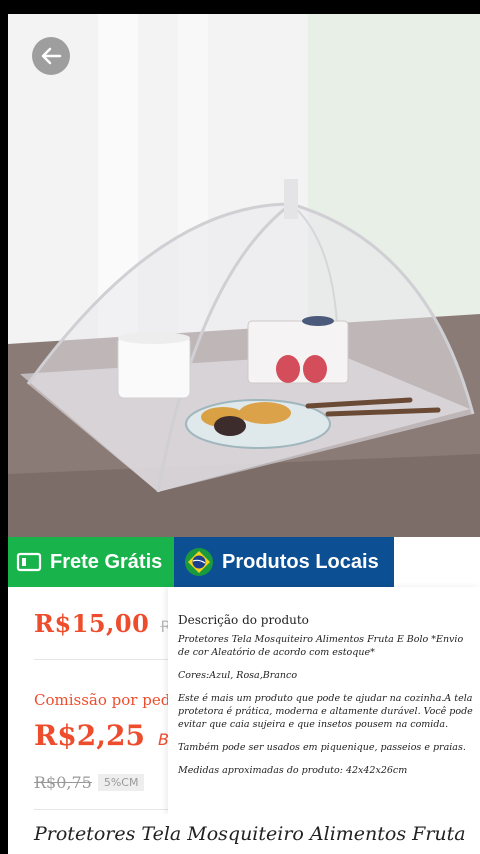 Image resolution: width=480 pixels, height=854 pixels. Describe the element at coordinates (106, 561) in the screenshot. I see `free-shipping-label: Frete Grátis` at that location.